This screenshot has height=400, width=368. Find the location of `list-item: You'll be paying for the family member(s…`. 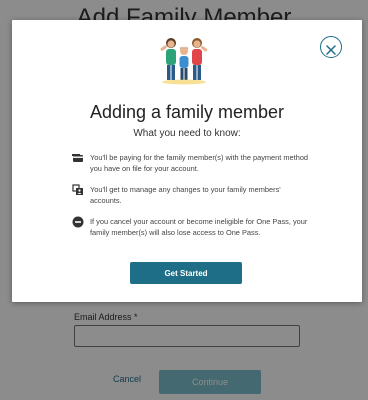

list-item: You'll be paying for the family member(s… is located at coordinates (192, 163).